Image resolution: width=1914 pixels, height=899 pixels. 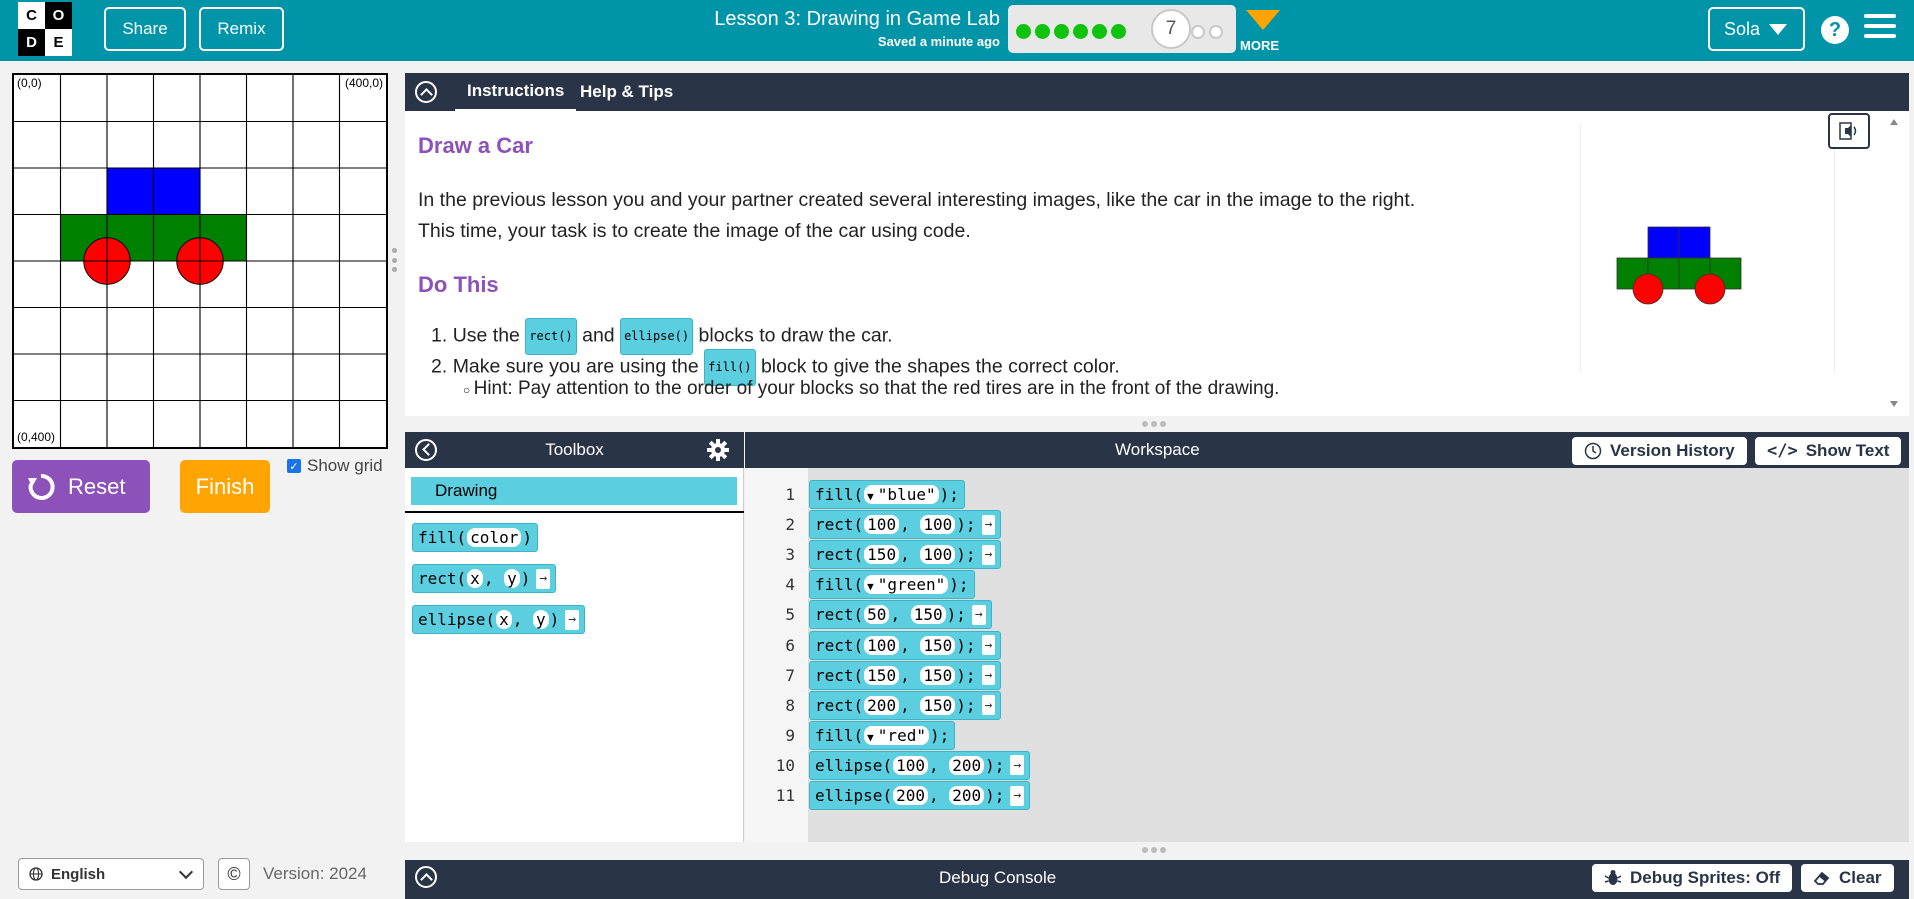 What do you see at coordinates (426, 877) in the screenshot?
I see `collapse-console-icon` at bounding box center [426, 877].